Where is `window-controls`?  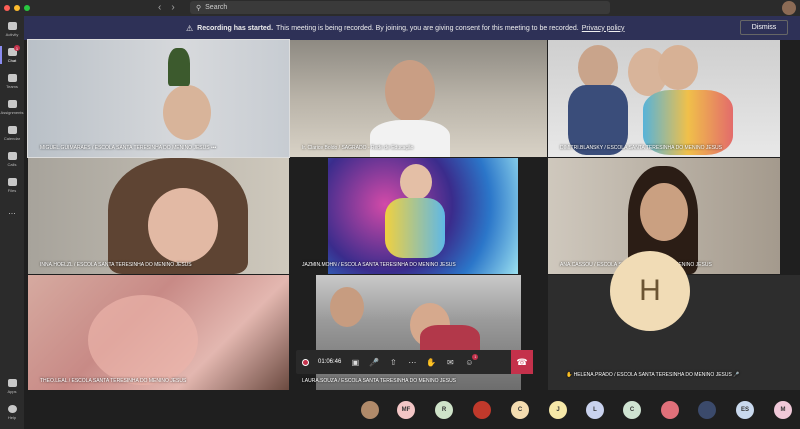
window-controls is located at coordinates (17, 8).